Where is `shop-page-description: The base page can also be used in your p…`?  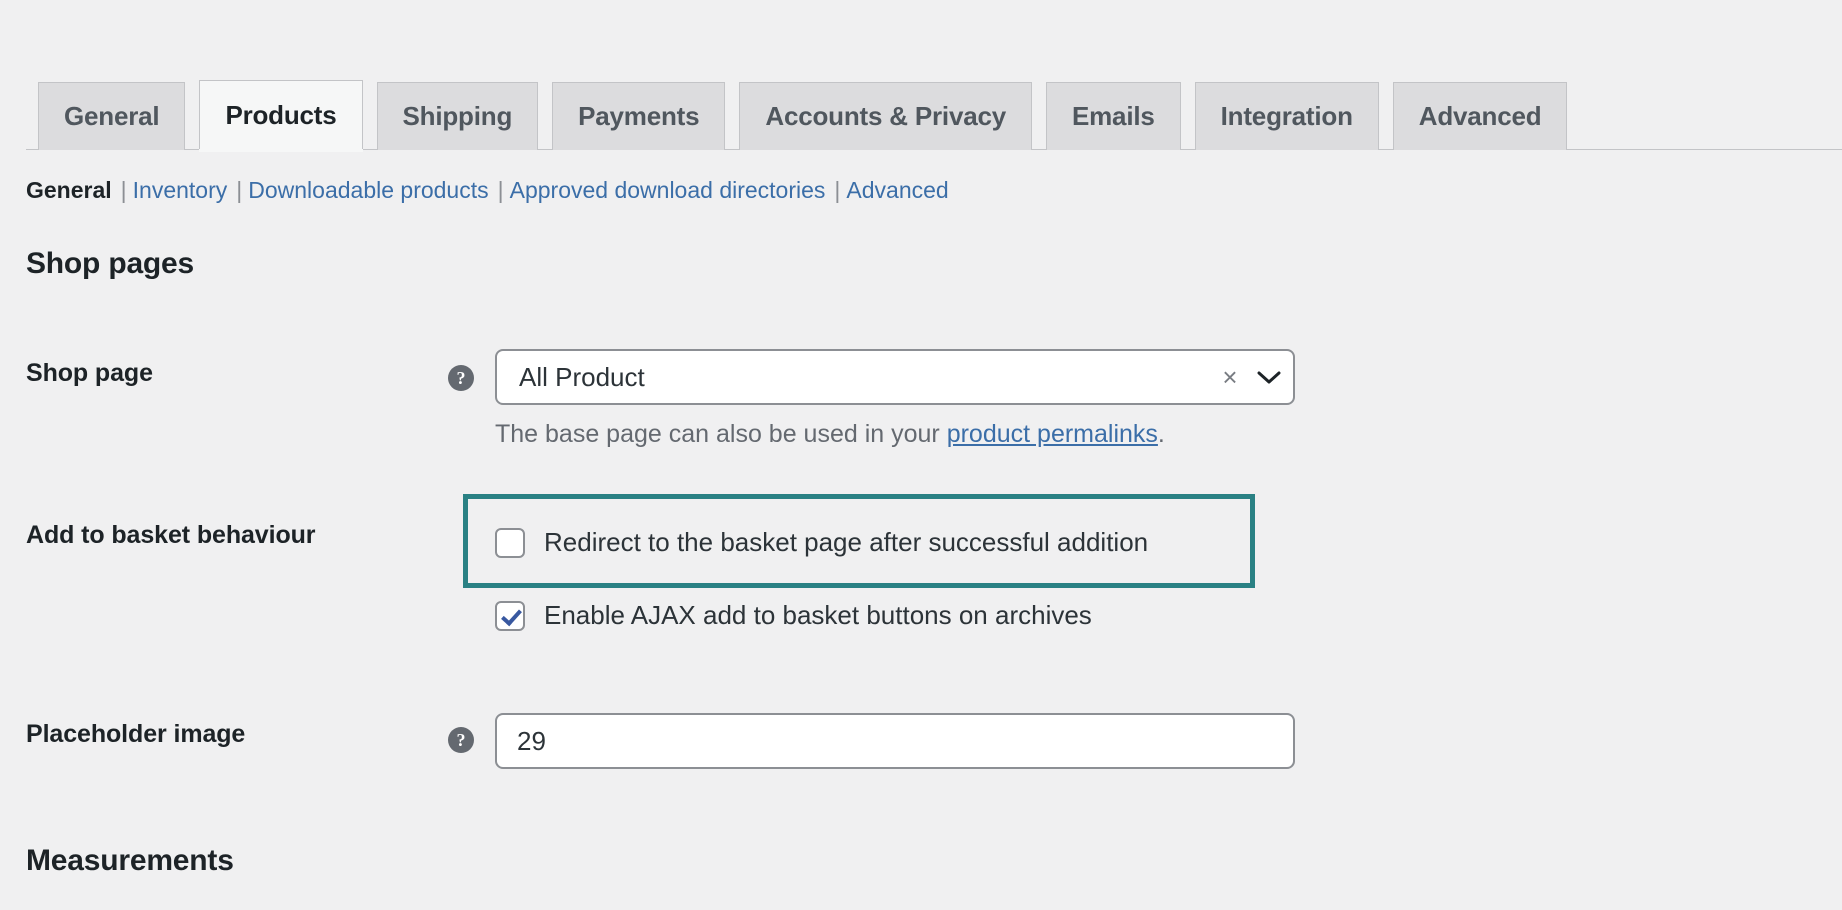
shop-page-description: The base page can also be used in your p… is located at coordinates (830, 434).